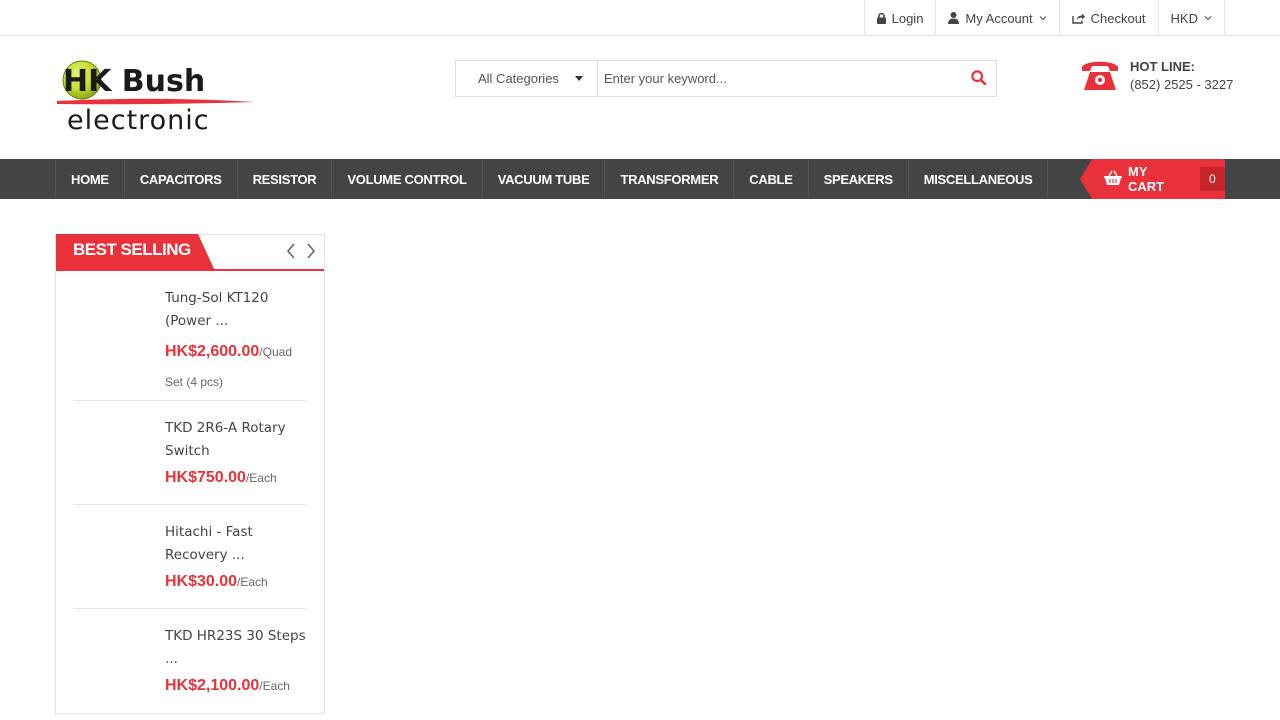 The image size is (1280, 720). I want to click on best-selling-title: BEST SELLING, so click(132, 249).